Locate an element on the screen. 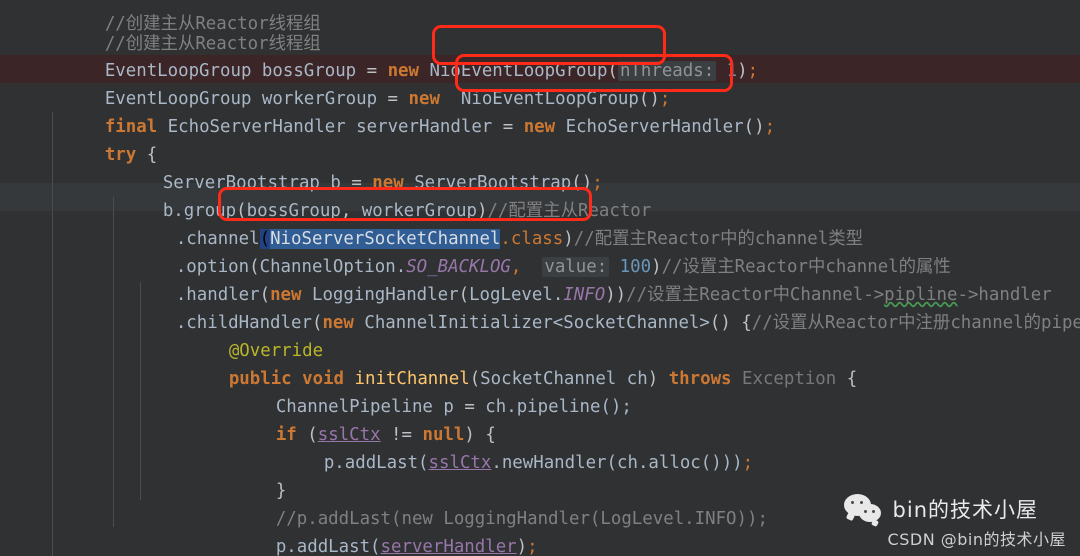  code-line: if (sslCtx != null) { is located at coordinates (540, 419).